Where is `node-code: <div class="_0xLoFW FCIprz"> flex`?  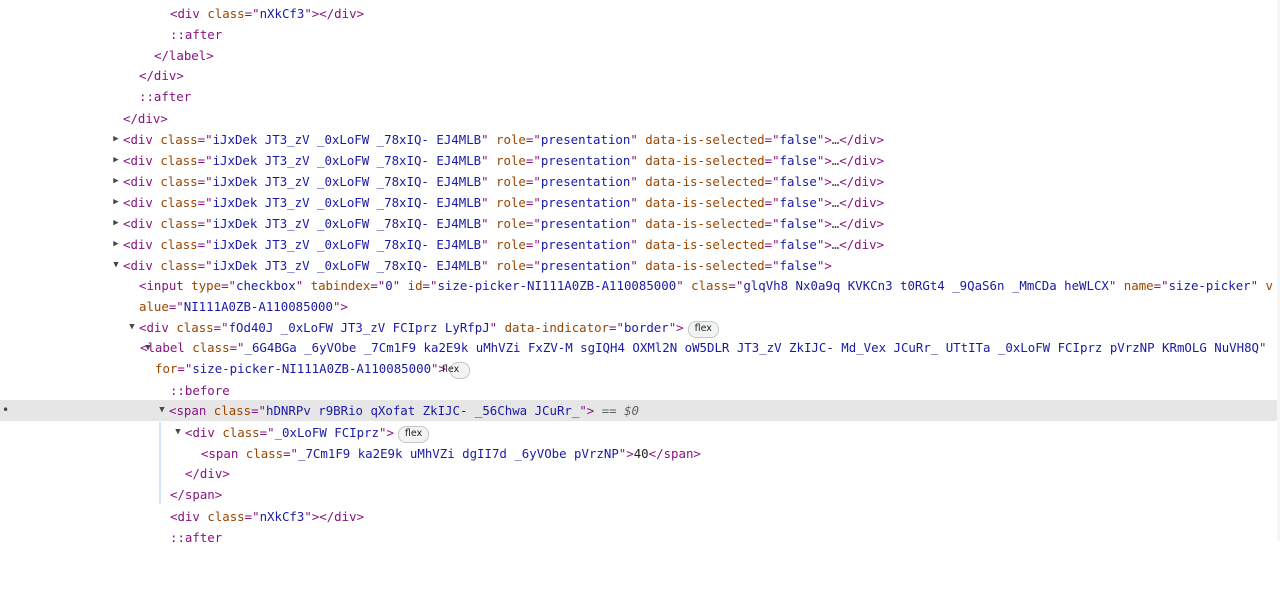 node-code: <div class="_0xLoFW FCIprz"> flex is located at coordinates (307, 432).